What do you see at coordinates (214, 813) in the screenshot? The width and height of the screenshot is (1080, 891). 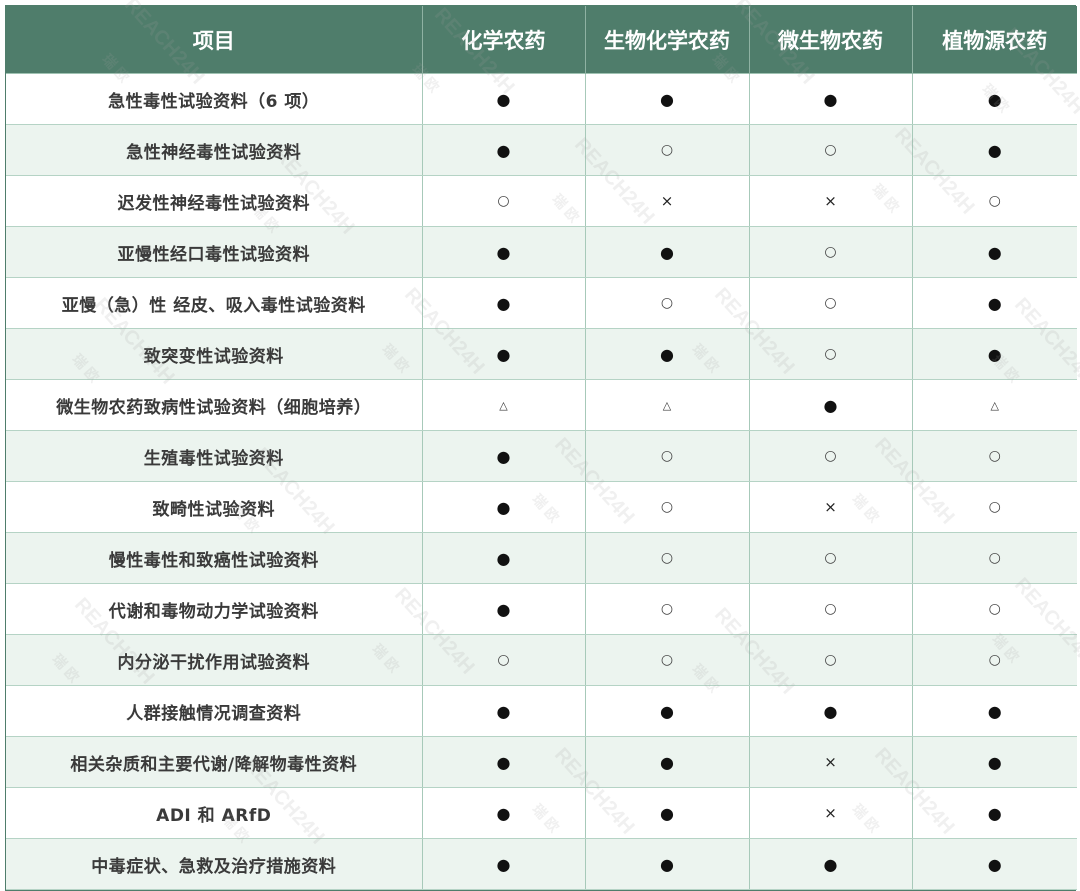 I see `row-item-label: ADI 和 ARfD` at bounding box center [214, 813].